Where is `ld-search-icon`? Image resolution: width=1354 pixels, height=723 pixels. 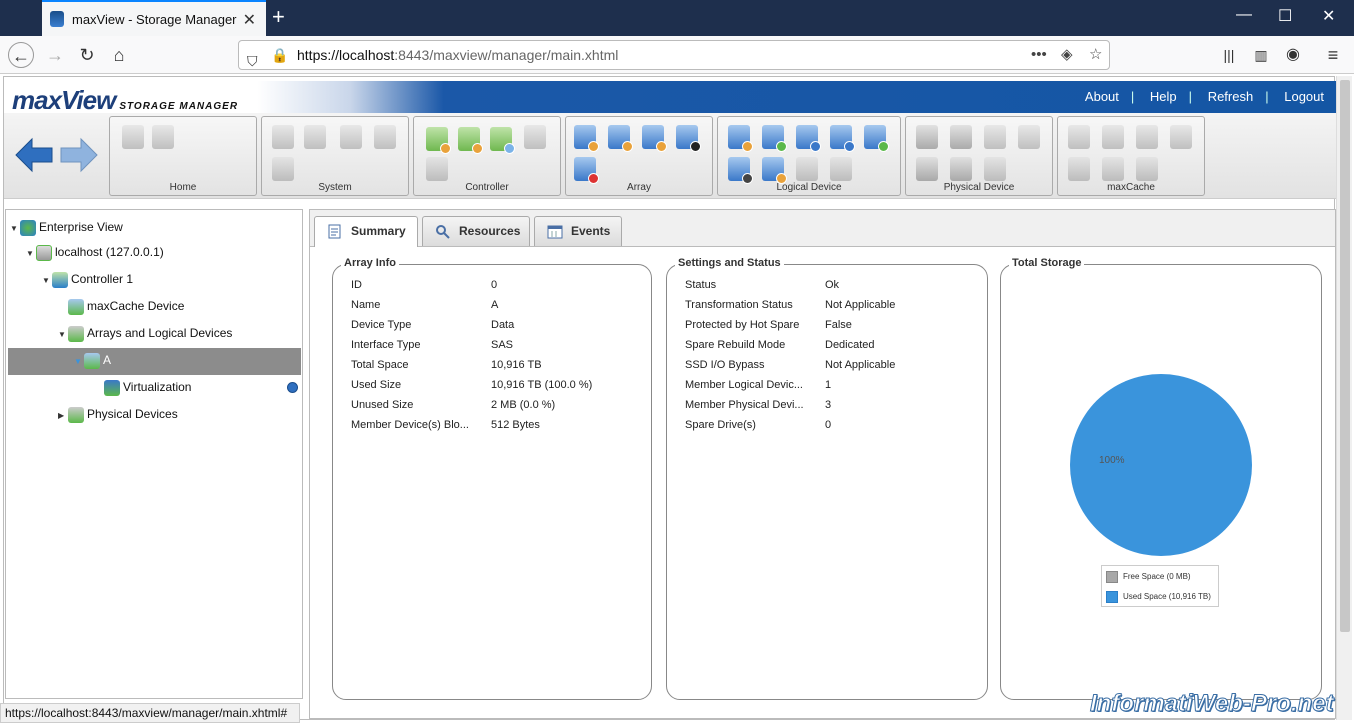 ld-search-icon is located at coordinates (740, 170).